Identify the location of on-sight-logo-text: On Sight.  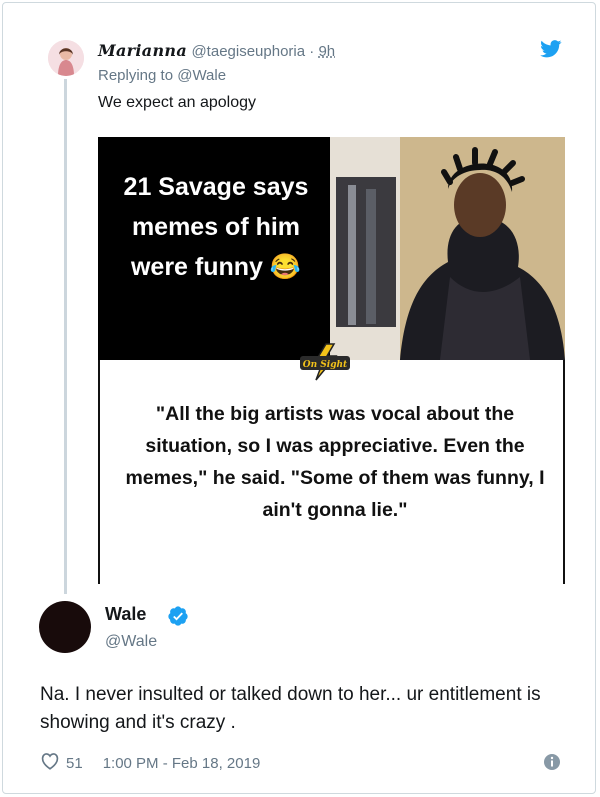
(325, 365).